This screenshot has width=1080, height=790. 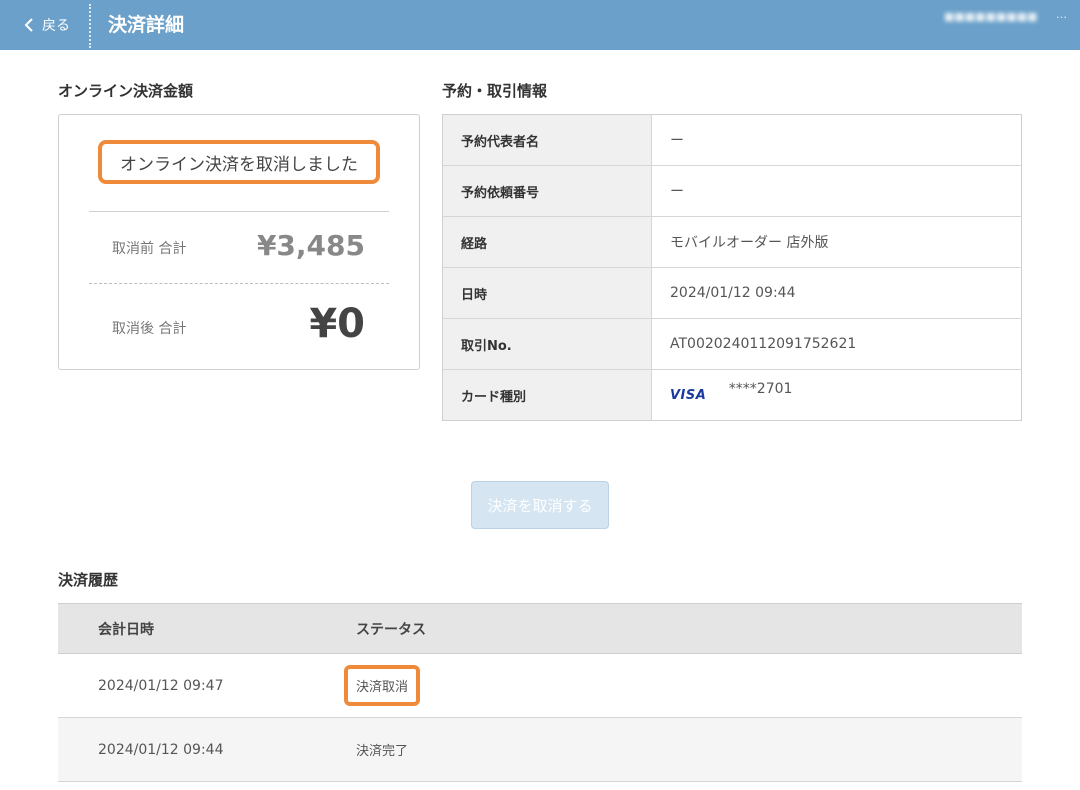 I want to click on divider, so click(x=239, y=211).